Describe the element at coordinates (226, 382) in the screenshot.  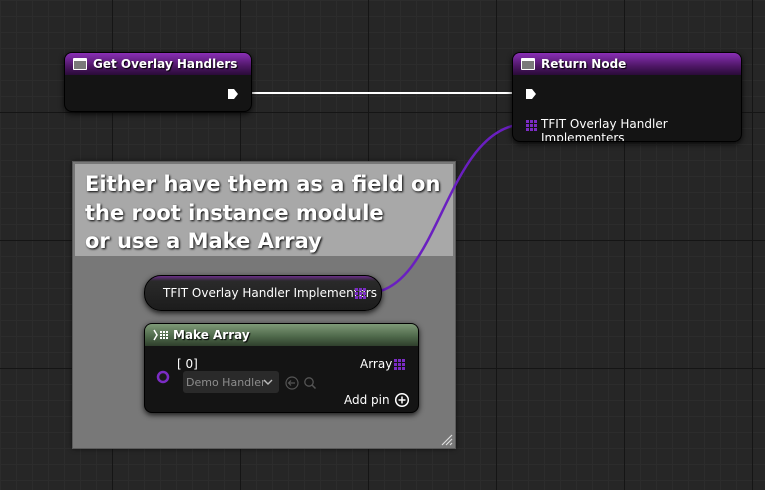
I see `dropdown-value: Demo Handler` at that location.